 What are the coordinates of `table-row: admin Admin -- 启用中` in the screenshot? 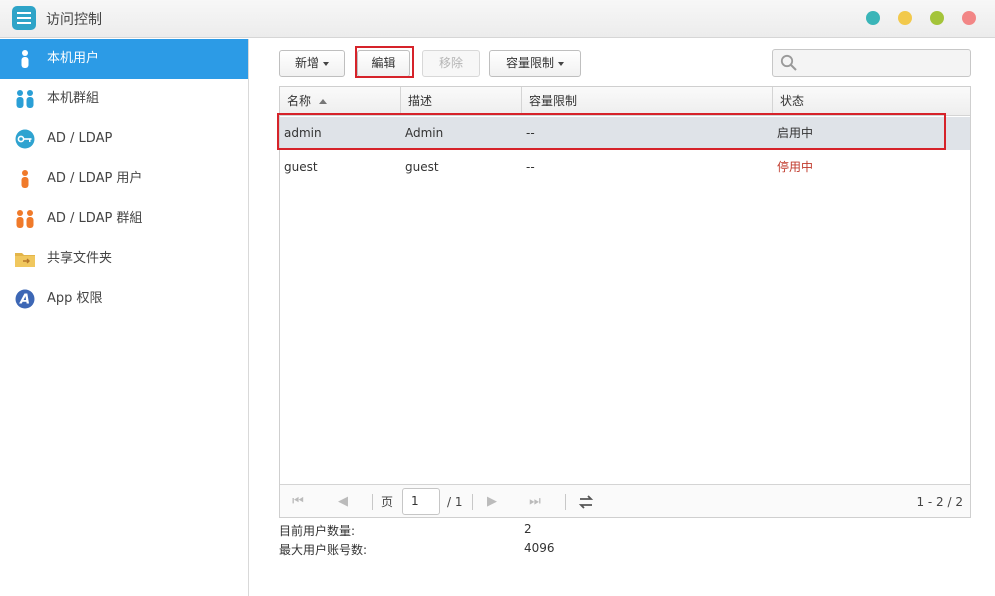 It's located at (625, 133).